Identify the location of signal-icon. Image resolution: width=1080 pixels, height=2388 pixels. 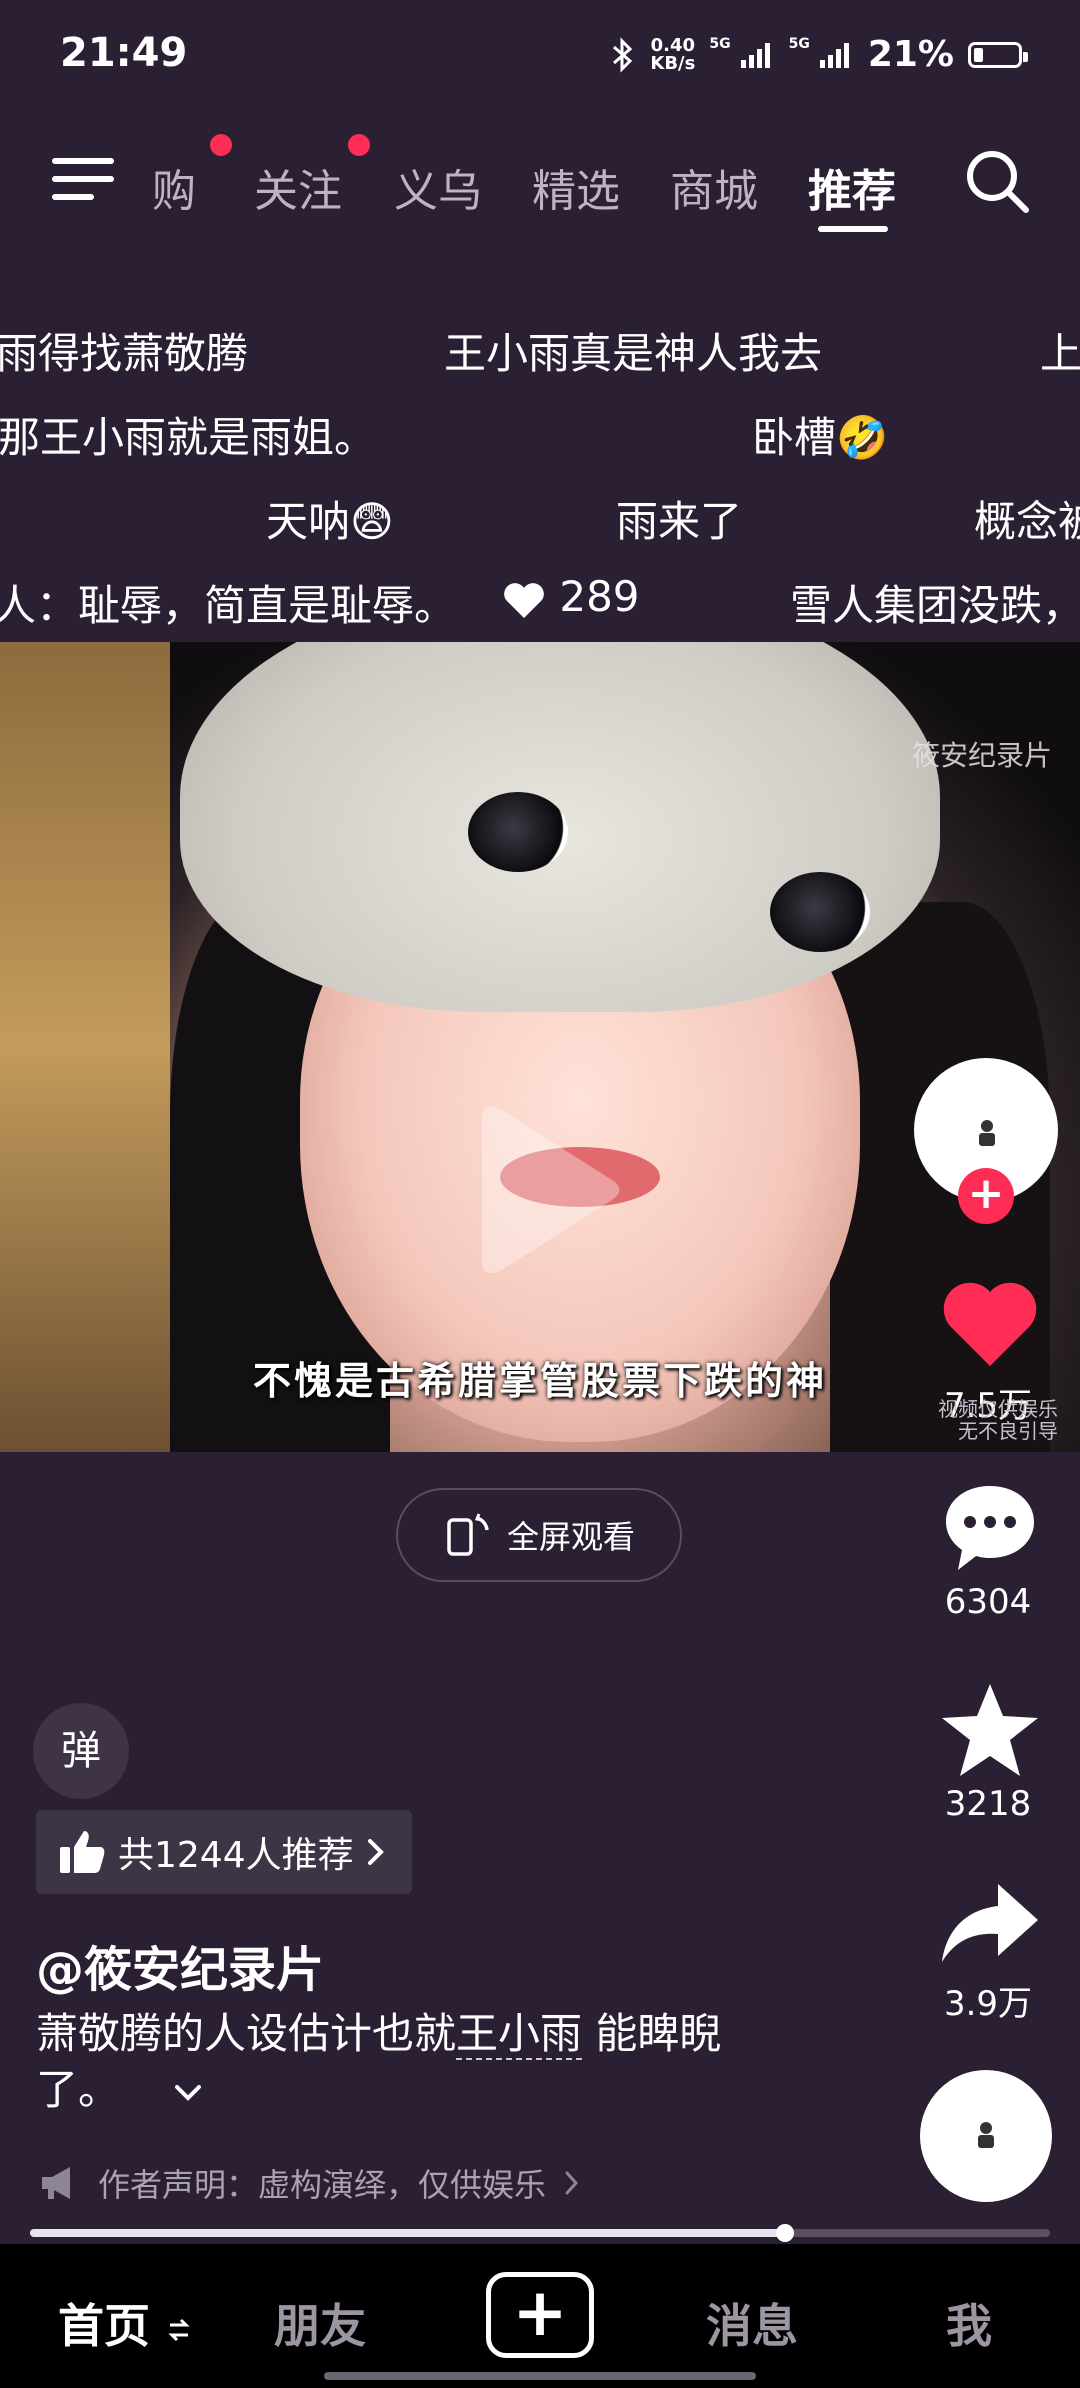
(755, 55).